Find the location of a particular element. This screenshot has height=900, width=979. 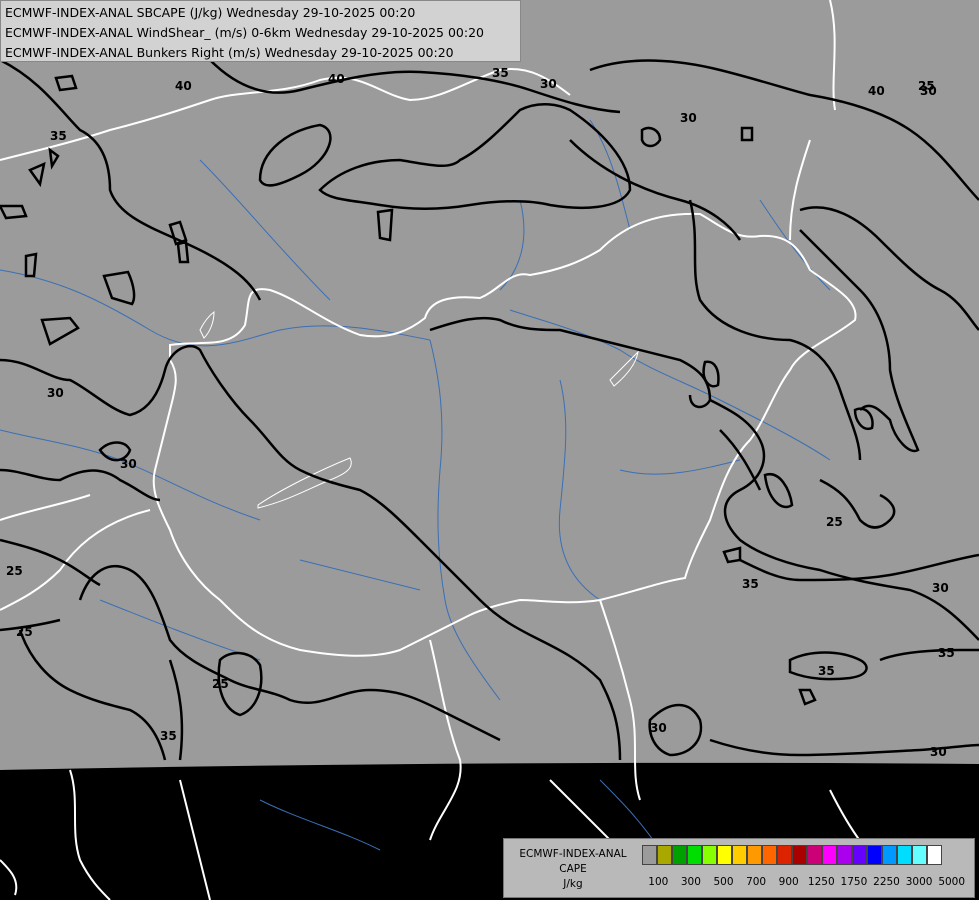

legend-unit: J/kg is located at coordinates (573, 884).